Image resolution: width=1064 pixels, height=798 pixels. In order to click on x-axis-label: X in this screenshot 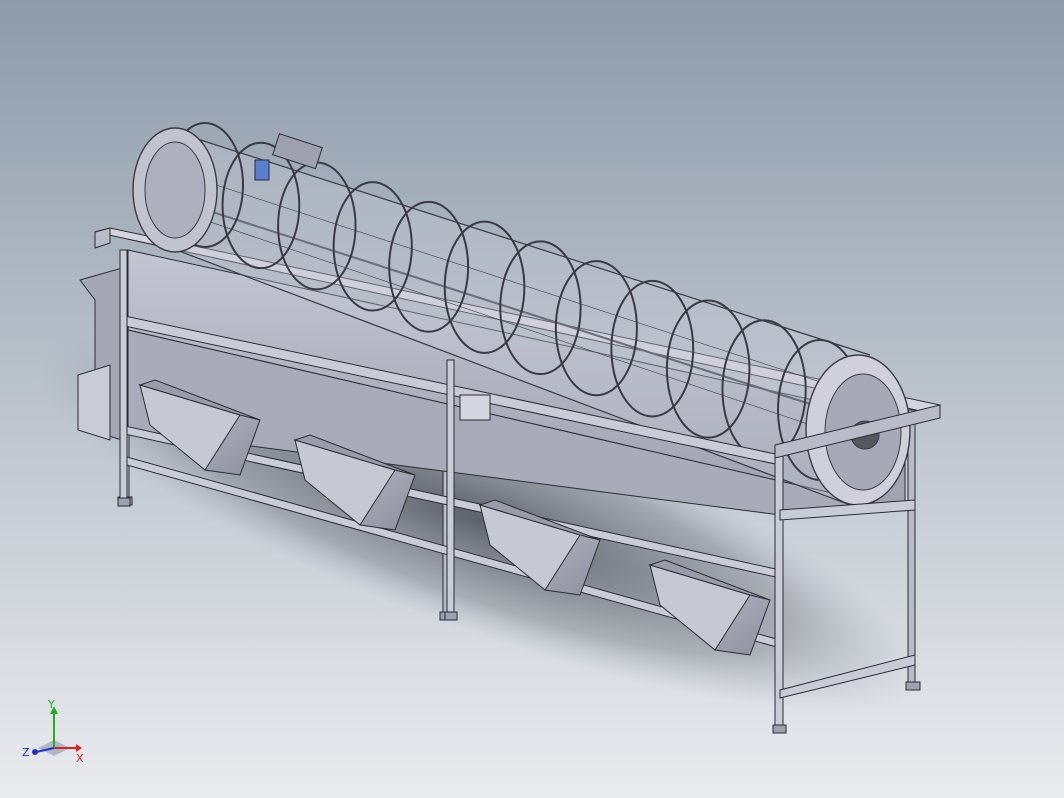, I will do `click(80, 758)`.